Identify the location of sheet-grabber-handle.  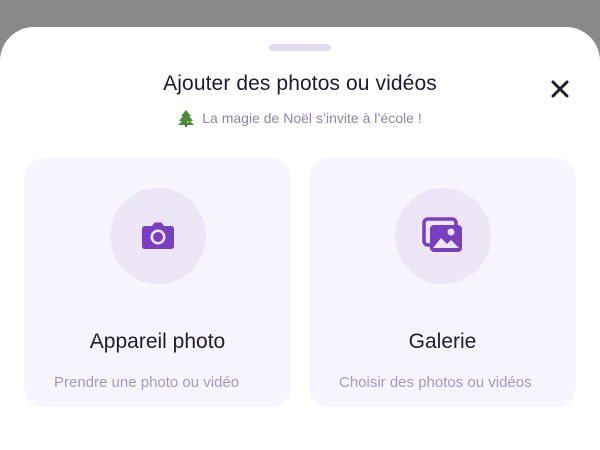
(300, 47).